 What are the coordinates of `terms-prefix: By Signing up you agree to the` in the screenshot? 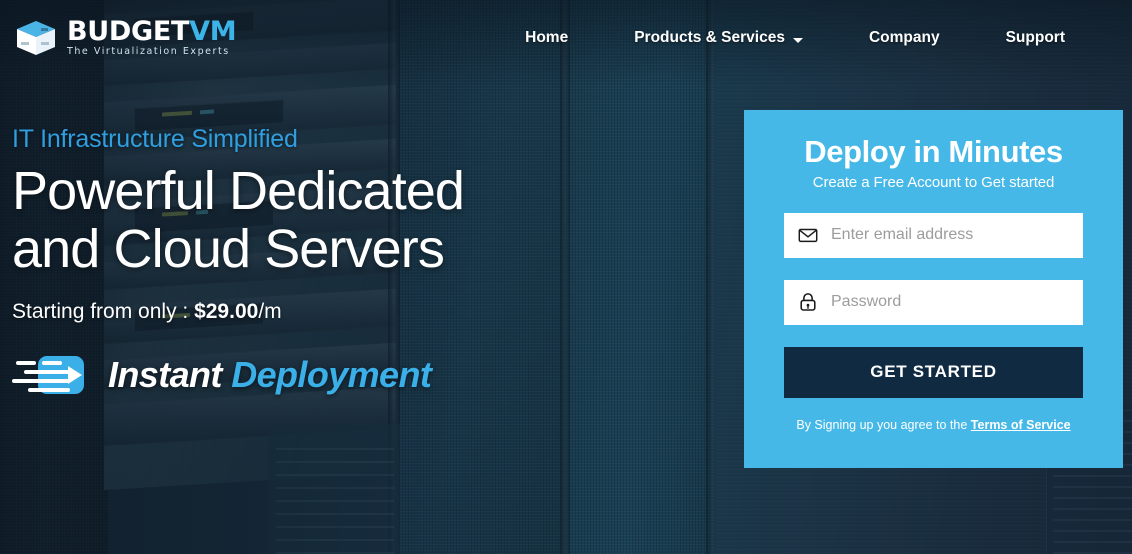 It's located at (883, 424).